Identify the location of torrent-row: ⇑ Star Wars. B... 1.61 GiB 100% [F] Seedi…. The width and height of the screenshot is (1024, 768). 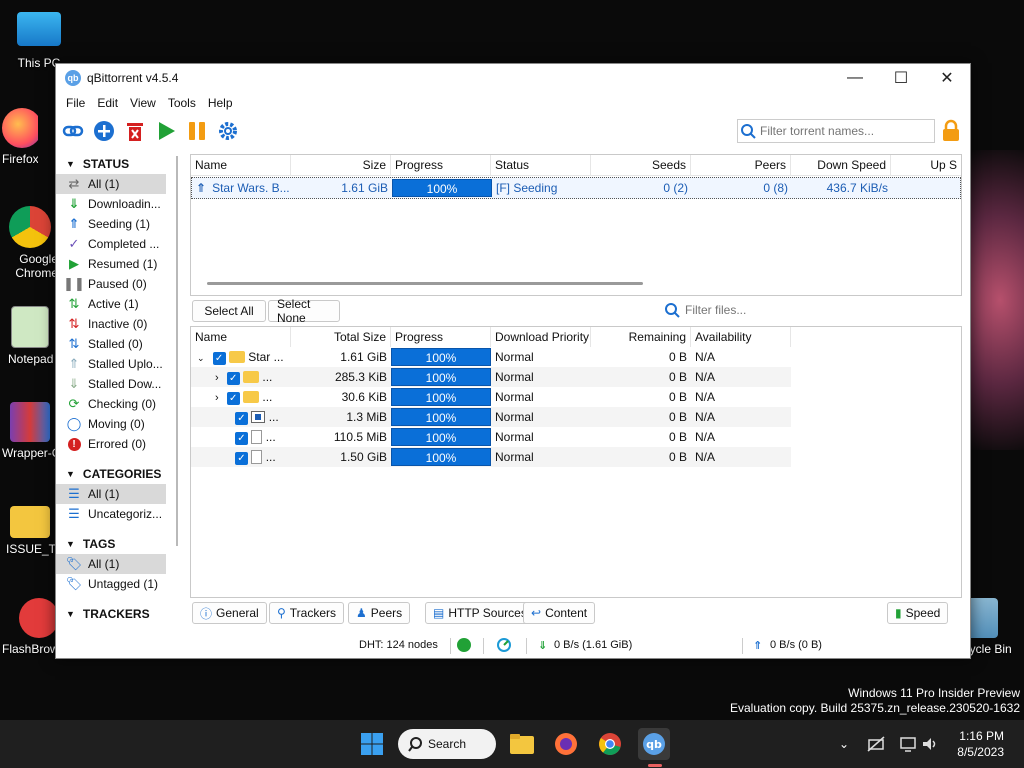
(576, 188).